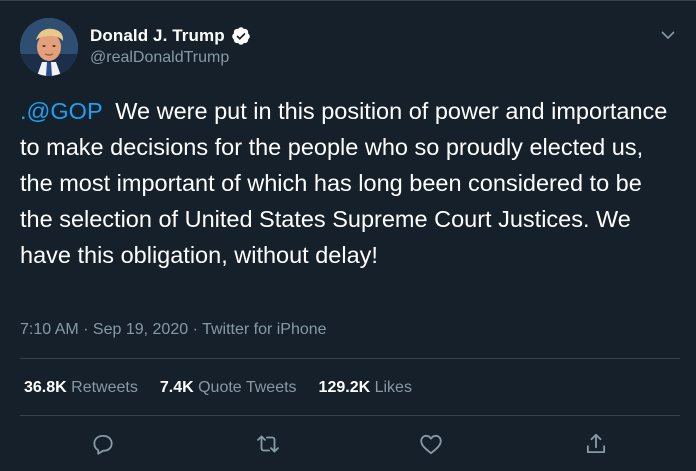  What do you see at coordinates (268, 444) in the screenshot?
I see `retweet-icon` at bounding box center [268, 444].